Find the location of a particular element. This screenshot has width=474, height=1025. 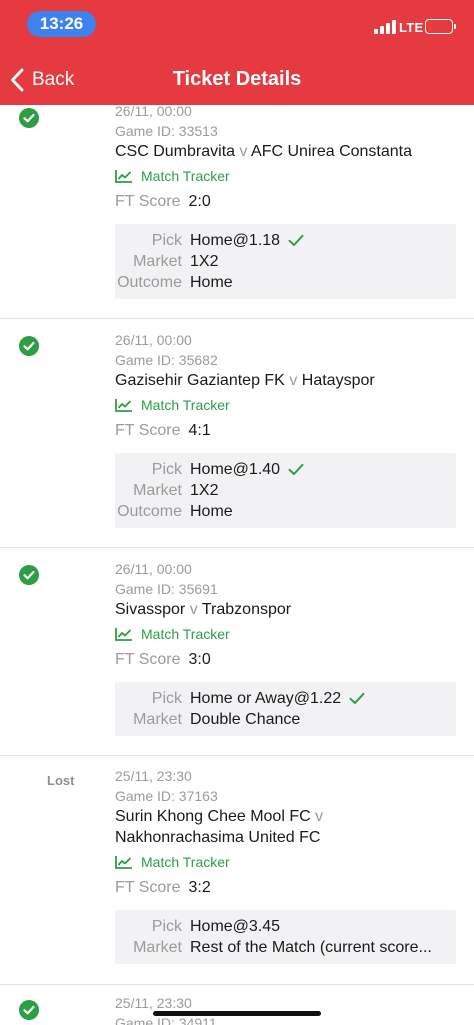

signal-icon is located at coordinates (385, 27).